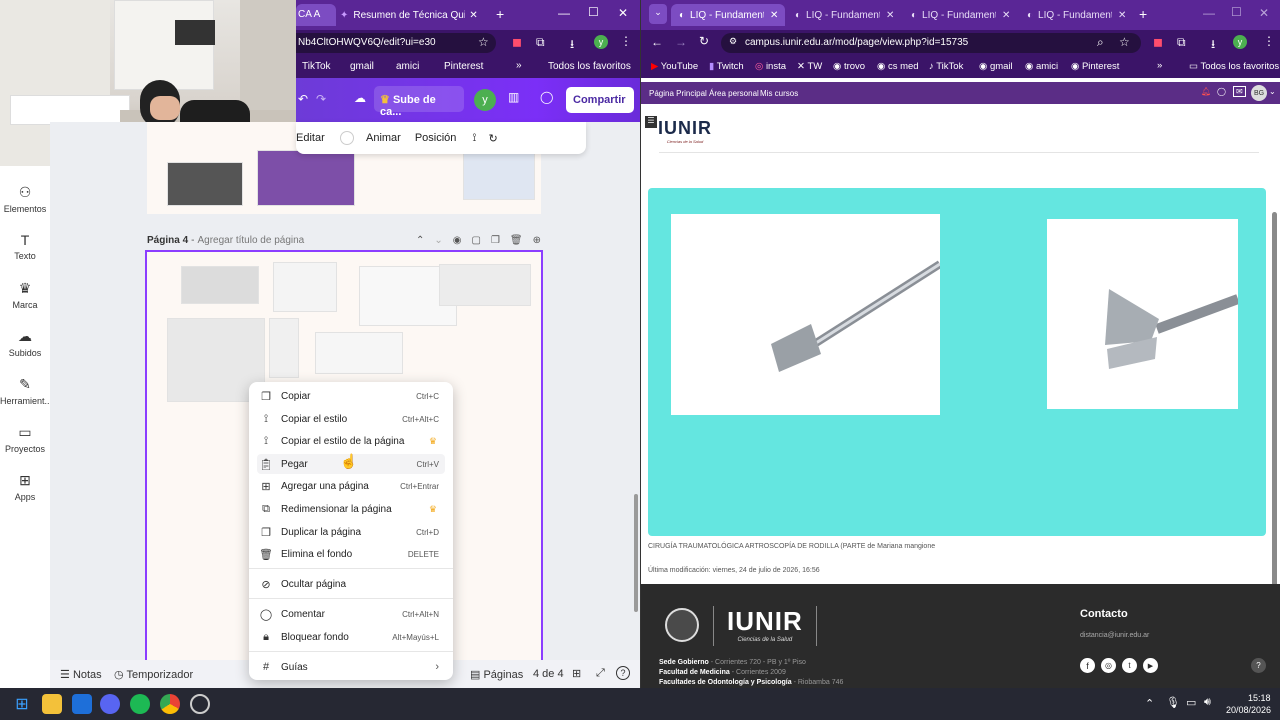  Describe the element at coordinates (1149, 703) in the screenshot. I see `chevron-up-icon: ⌃` at that location.